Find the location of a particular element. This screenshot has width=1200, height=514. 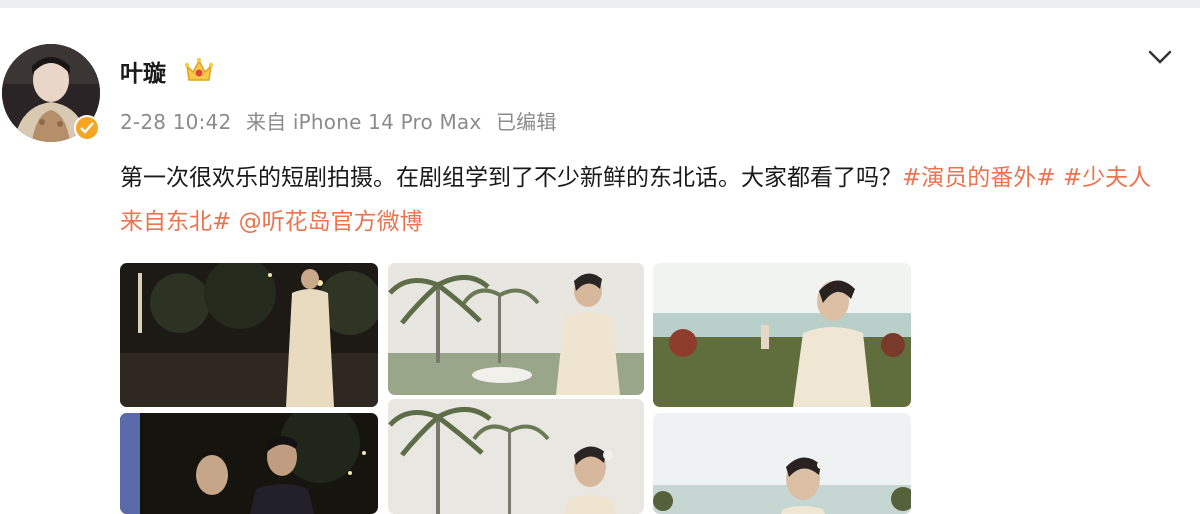

post-meta: 2-28 10:42 来自 iPhone 14 Pro Max 已编辑 is located at coordinates (342, 120).